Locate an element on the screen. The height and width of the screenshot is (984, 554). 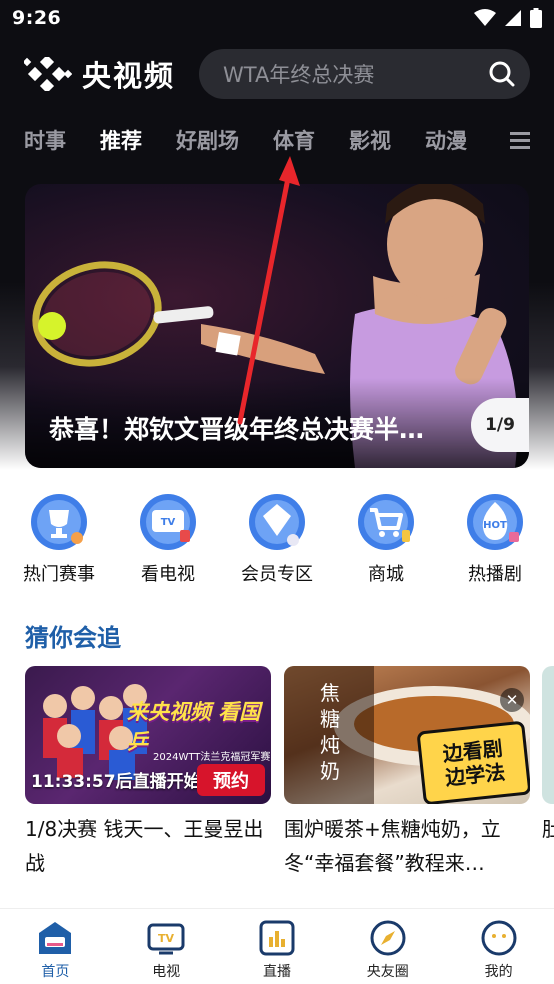
nav-friends: 央友圈 is located at coordinates (388, 951).